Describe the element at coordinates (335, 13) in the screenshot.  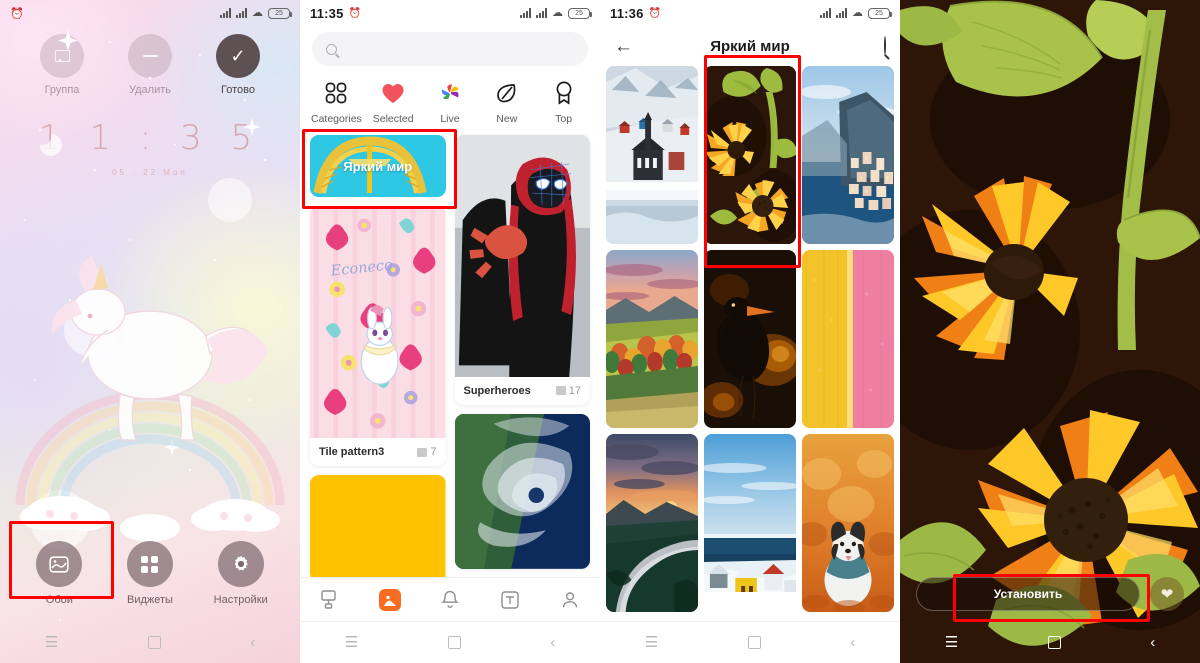
I see `statusbar-left-2: 11:35 ⏰` at that location.